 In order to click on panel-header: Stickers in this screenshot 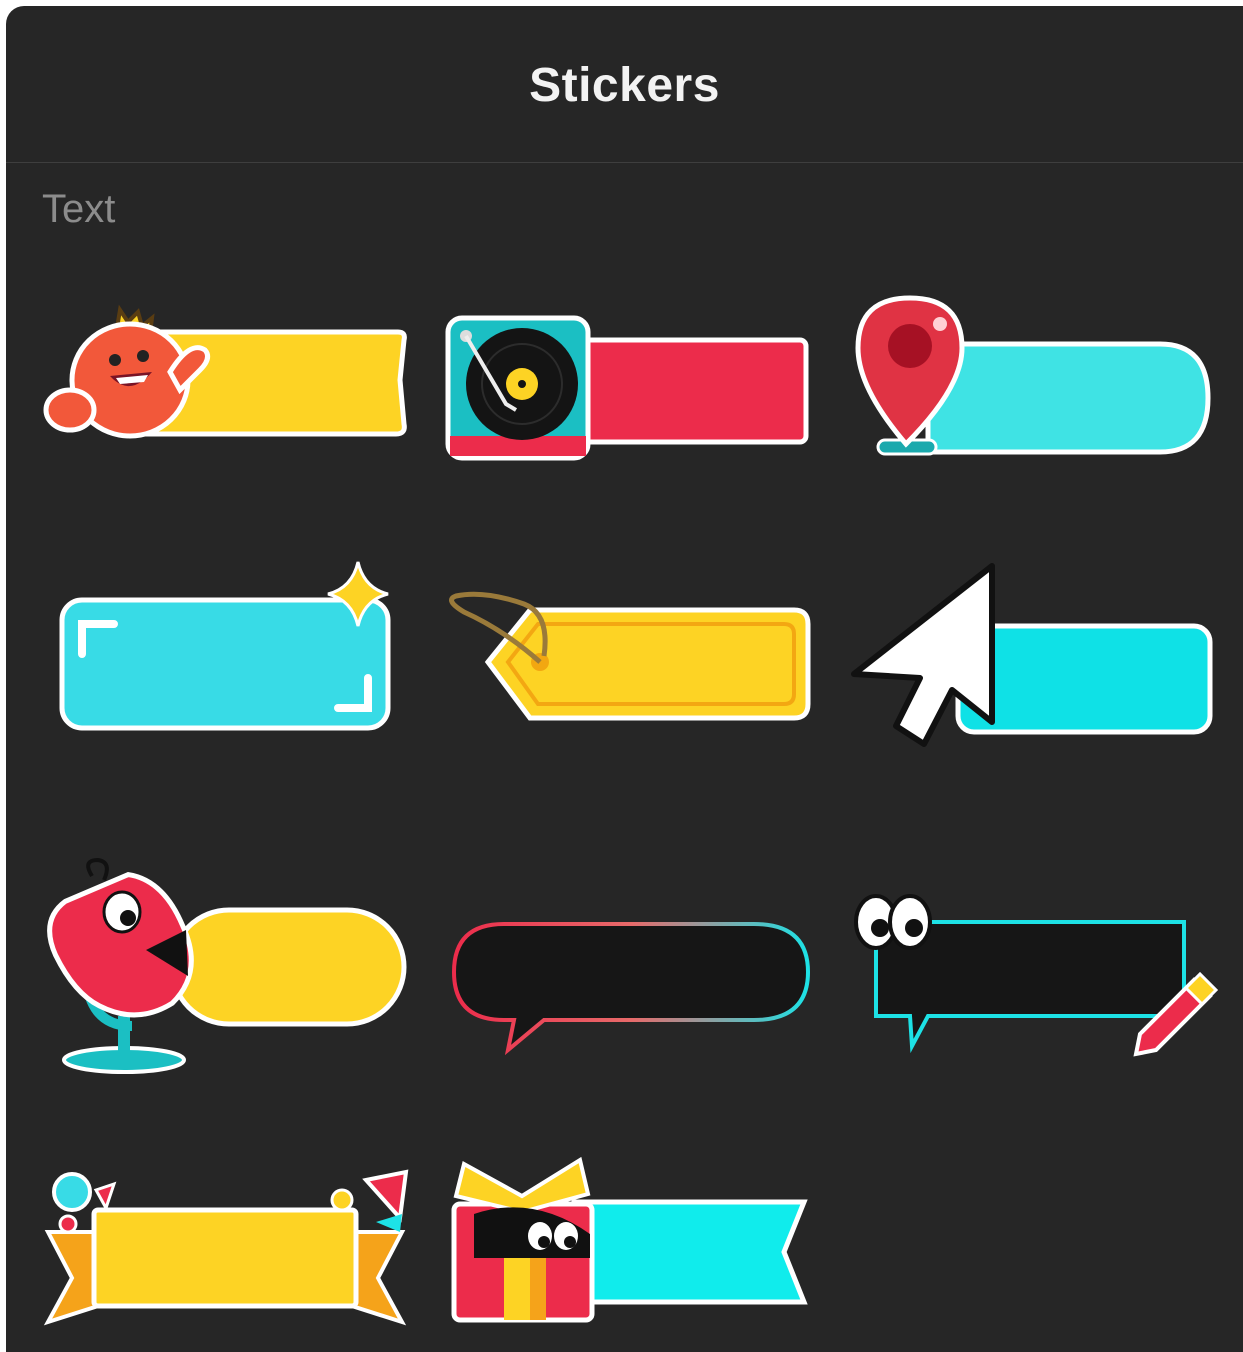, I will do `click(624, 84)`.